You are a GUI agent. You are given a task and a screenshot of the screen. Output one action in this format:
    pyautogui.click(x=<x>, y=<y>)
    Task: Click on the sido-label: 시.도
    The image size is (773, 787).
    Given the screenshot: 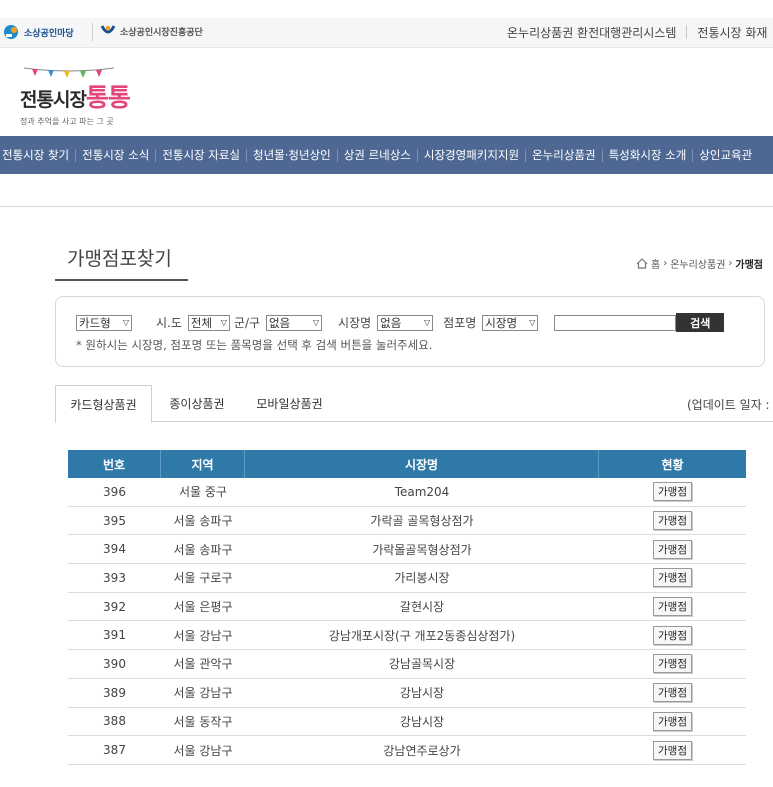 What is the action you would take?
    pyautogui.click(x=169, y=323)
    